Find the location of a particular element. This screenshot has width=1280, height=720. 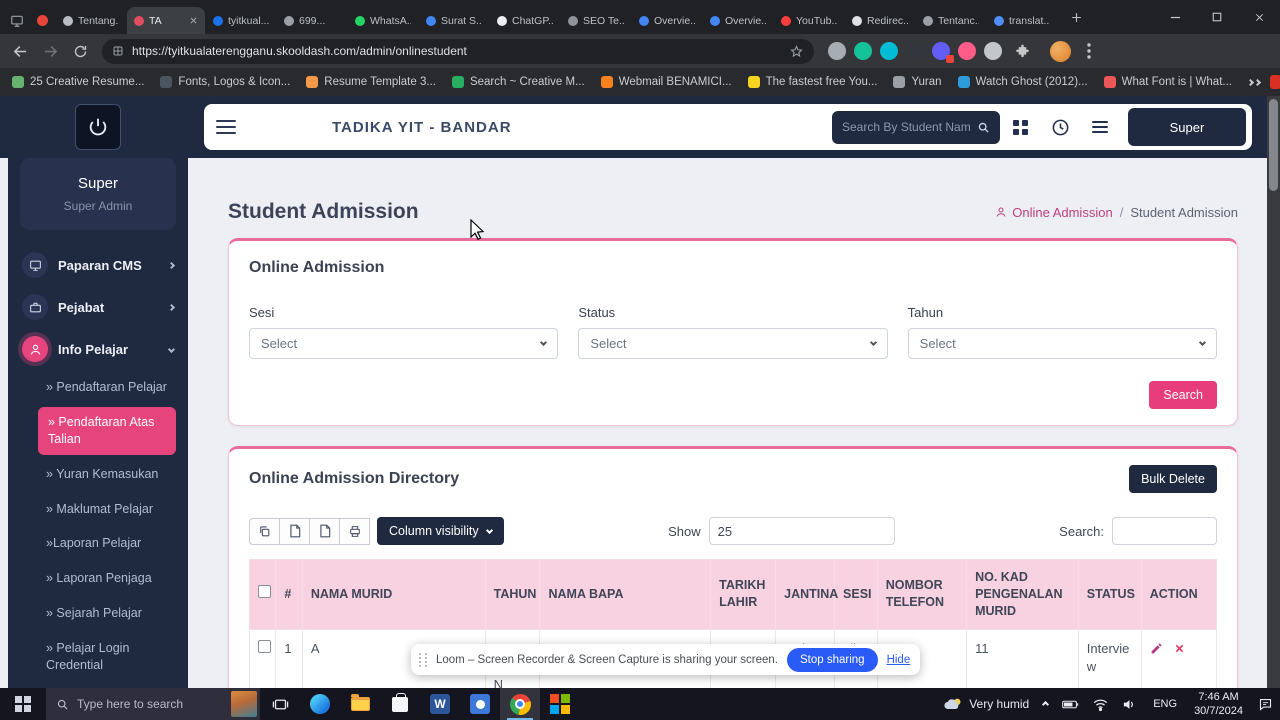

col-nama-bapa: NAMA BAPA is located at coordinates (625, 594).